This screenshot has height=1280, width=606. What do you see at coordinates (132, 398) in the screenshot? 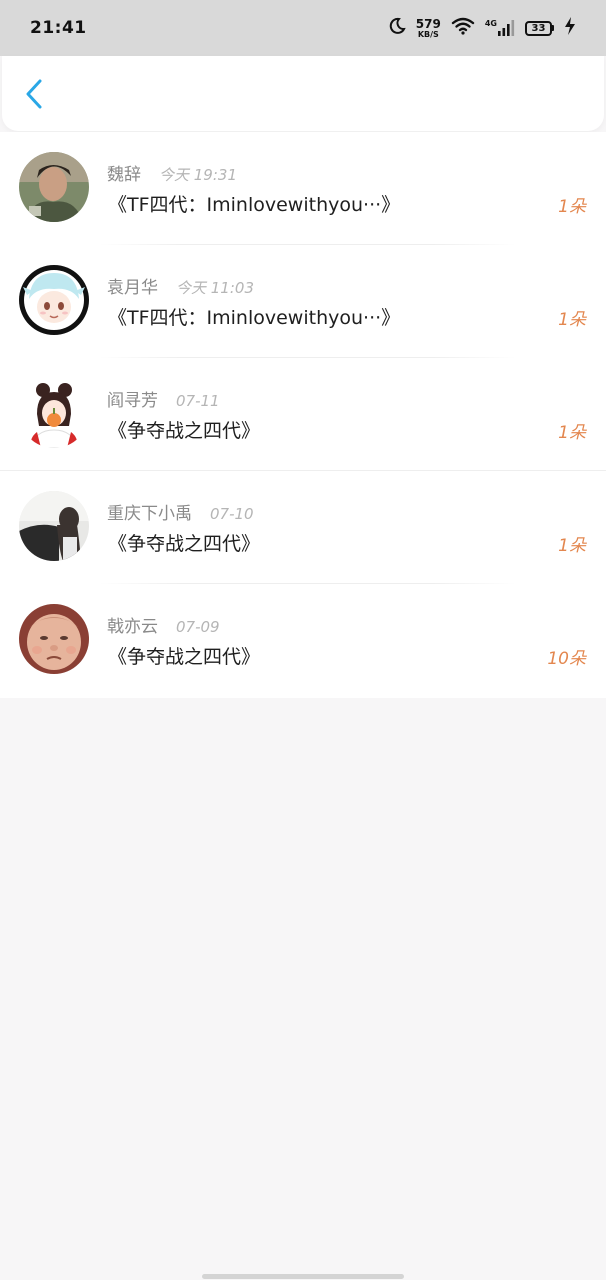
I see `sender-name: 阎寻芳` at bounding box center [132, 398].